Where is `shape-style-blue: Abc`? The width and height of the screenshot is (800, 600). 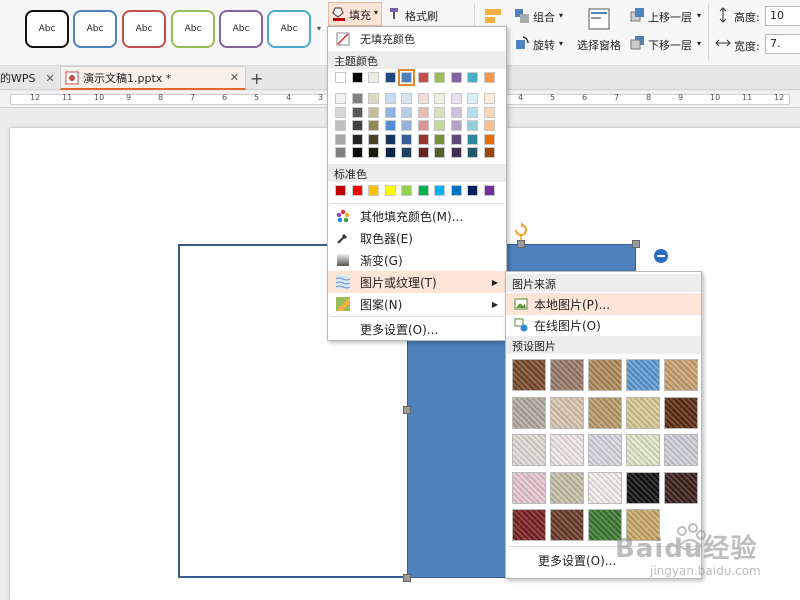 shape-style-blue: Abc is located at coordinates (95, 29).